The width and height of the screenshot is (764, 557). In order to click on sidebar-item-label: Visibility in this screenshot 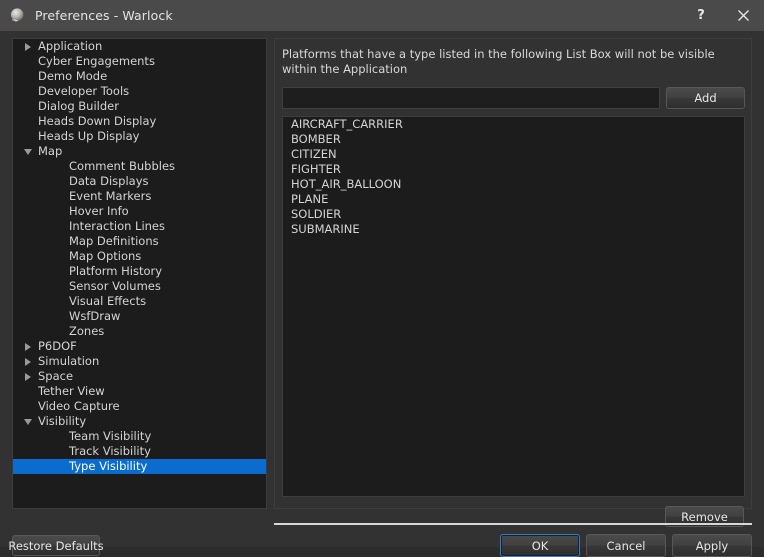, I will do `click(62, 421)`.